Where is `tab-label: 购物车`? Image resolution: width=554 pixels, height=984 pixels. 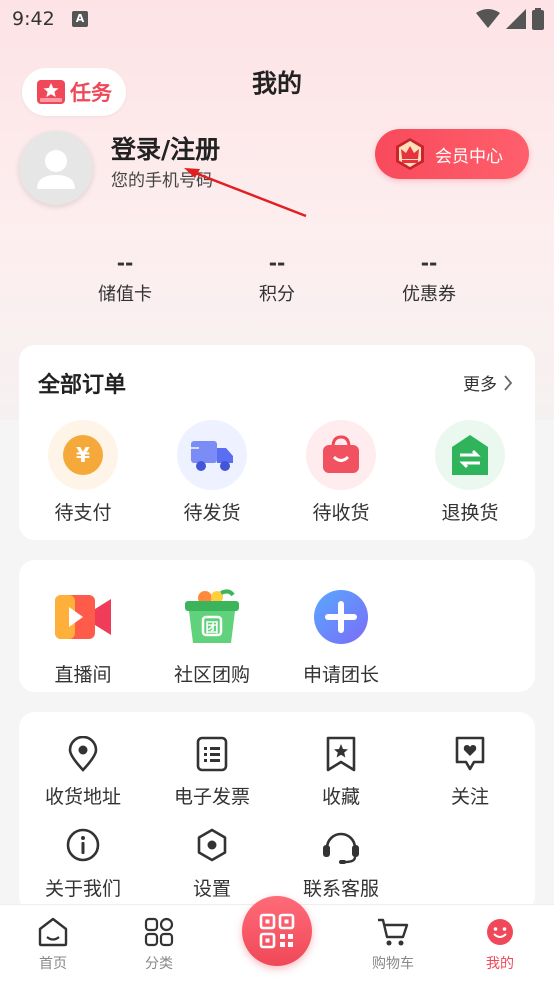 tab-label: 购物车 is located at coordinates (393, 964).